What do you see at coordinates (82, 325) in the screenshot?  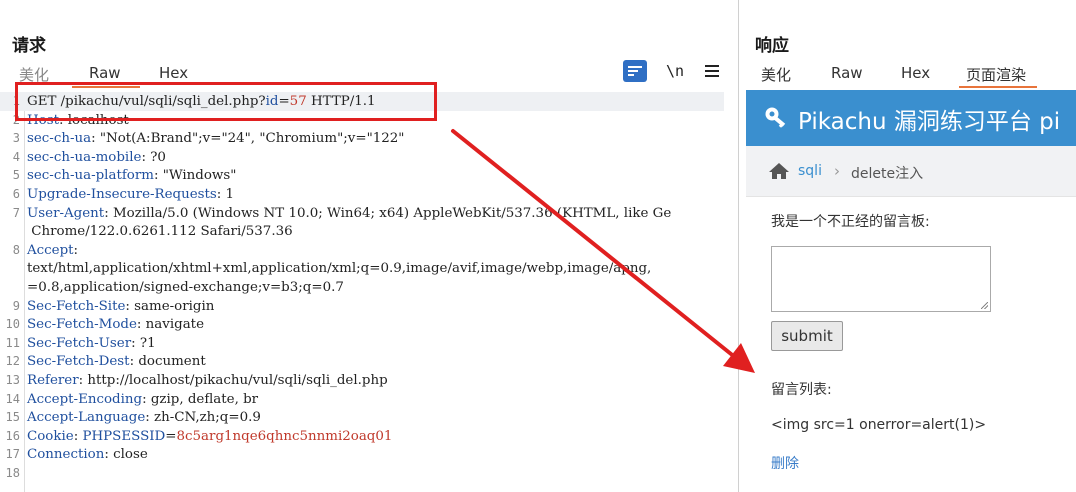 I see `header-key: Sec-Fetch-Mode` at bounding box center [82, 325].